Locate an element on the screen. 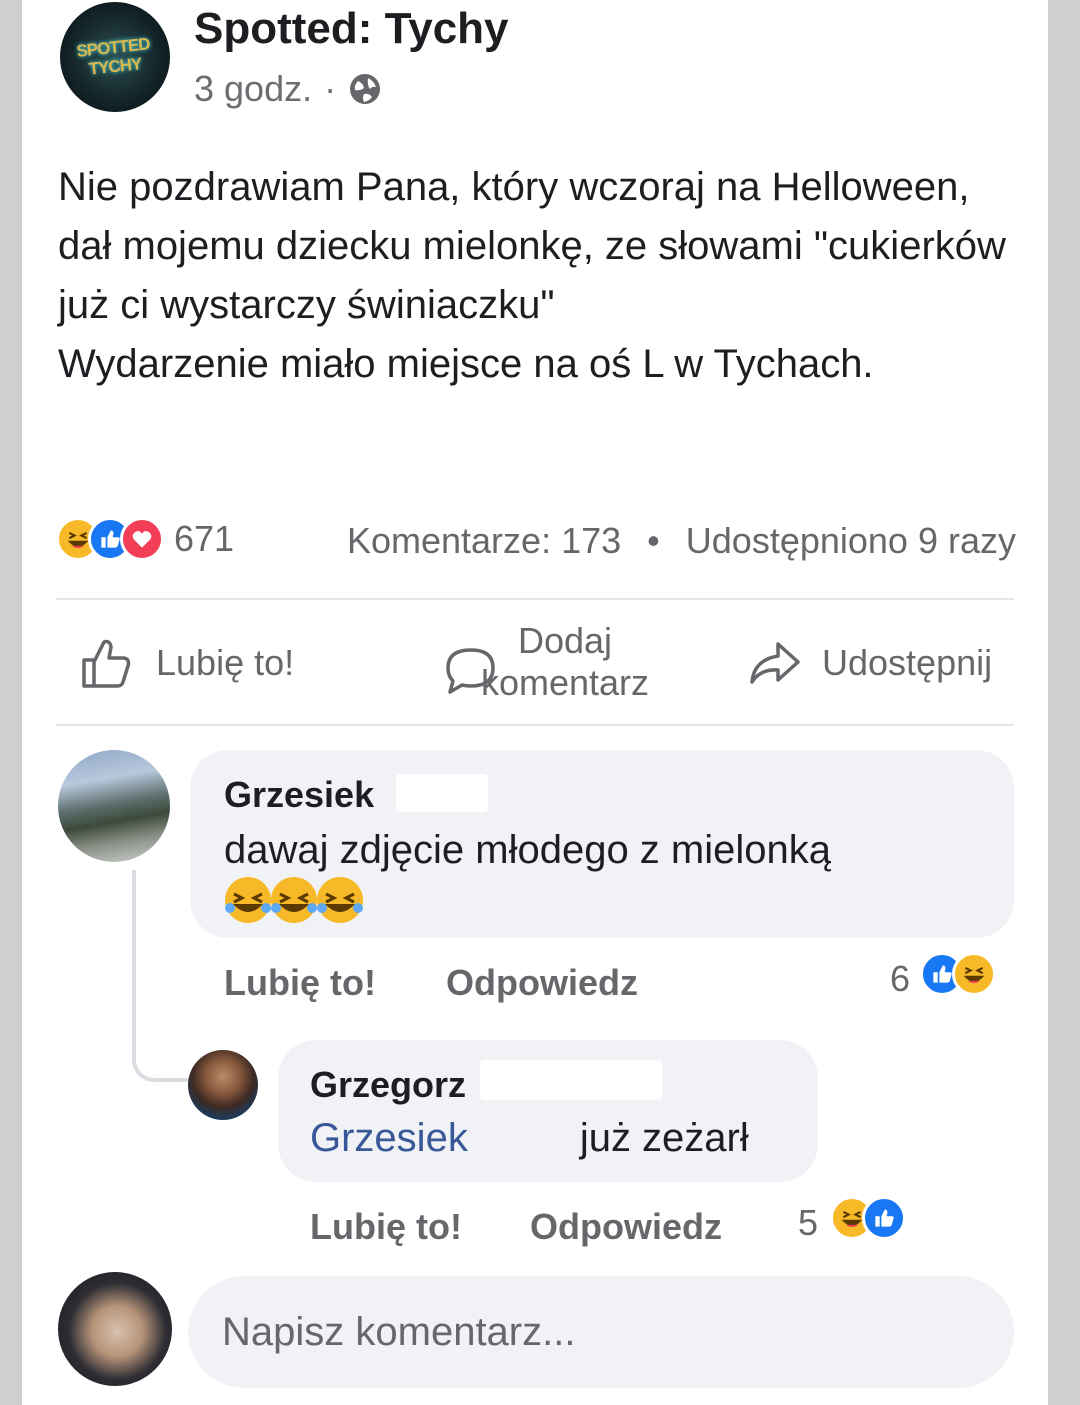 This screenshot has width=1080, height=1405. like-reaction-icon is located at coordinates (884, 1218).